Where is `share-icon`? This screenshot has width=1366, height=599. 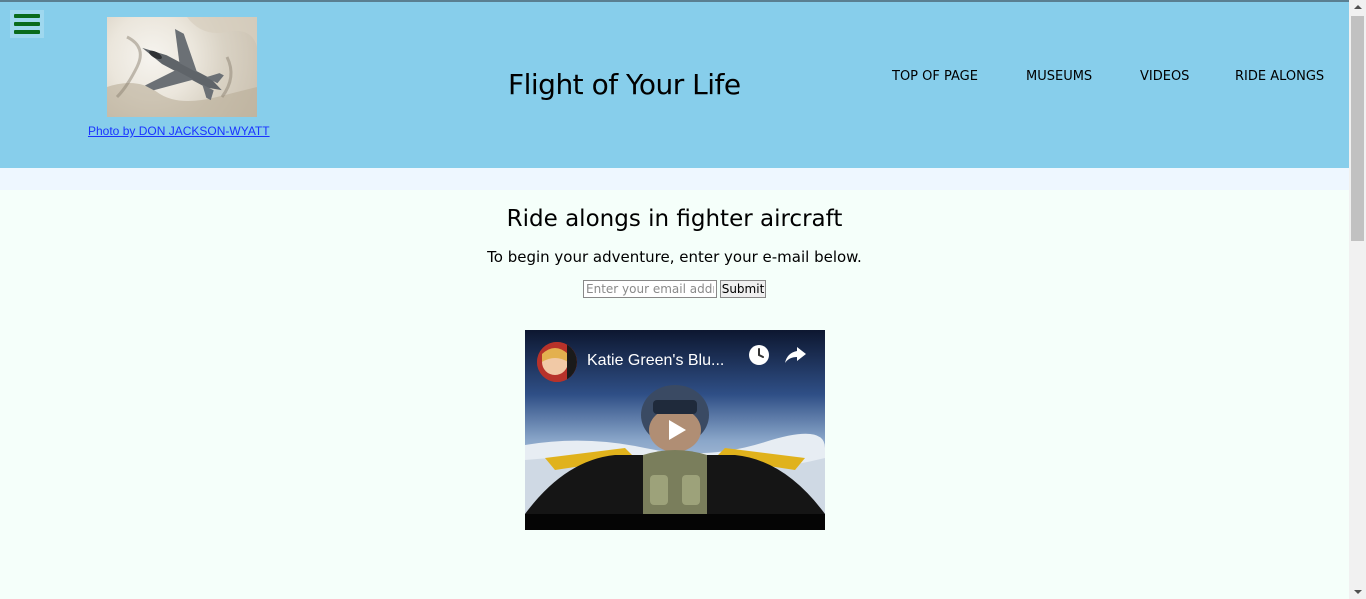 share-icon is located at coordinates (795, 355).